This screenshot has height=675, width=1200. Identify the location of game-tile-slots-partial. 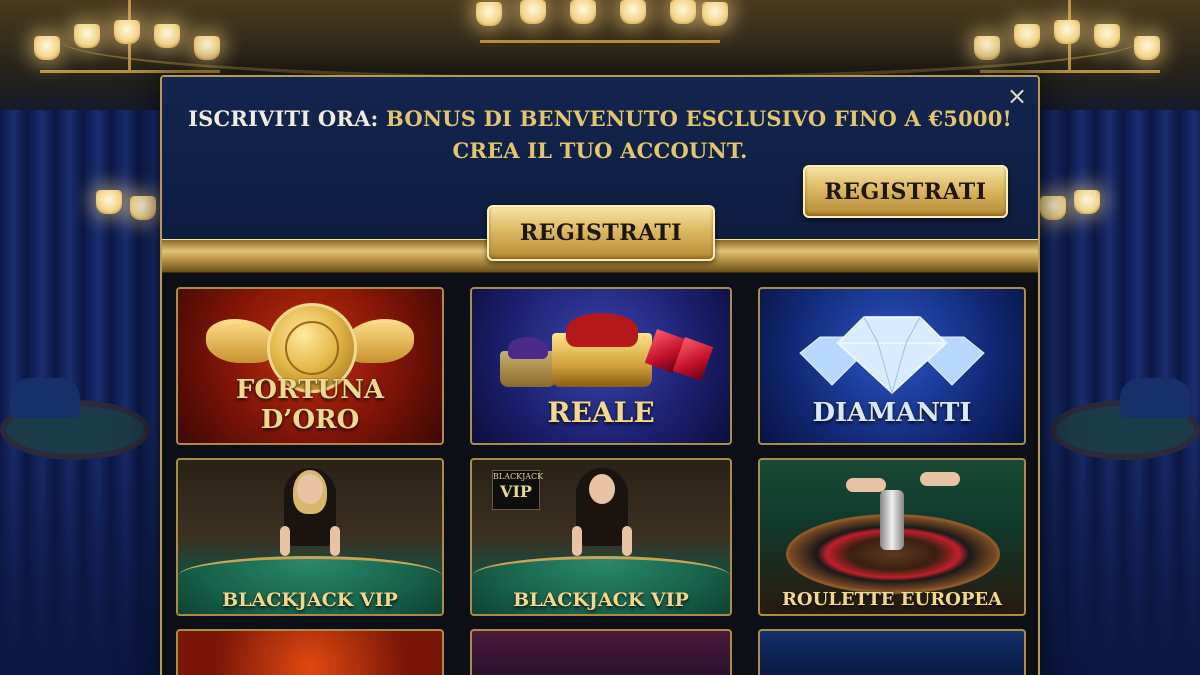
(601, 652).